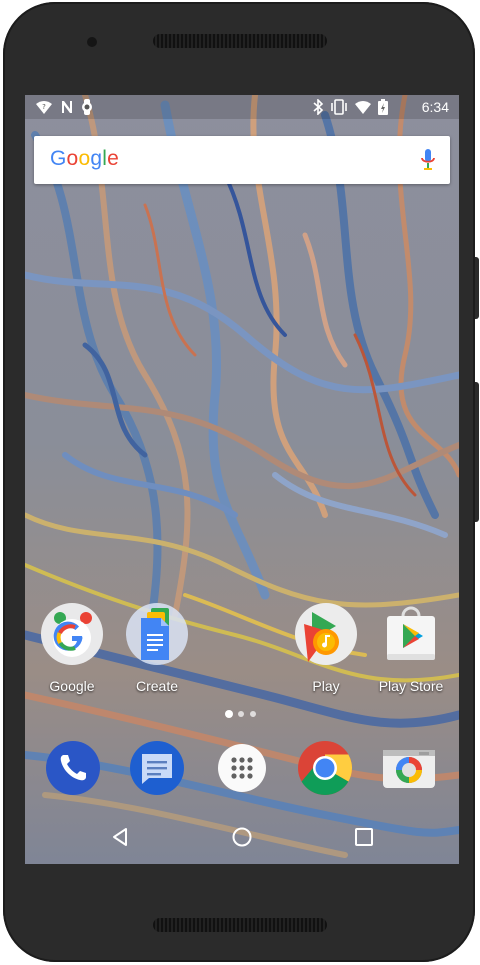 This screenshot has width=480, height=965. I want to click on app-play-folder: Play, so click(326, 648).